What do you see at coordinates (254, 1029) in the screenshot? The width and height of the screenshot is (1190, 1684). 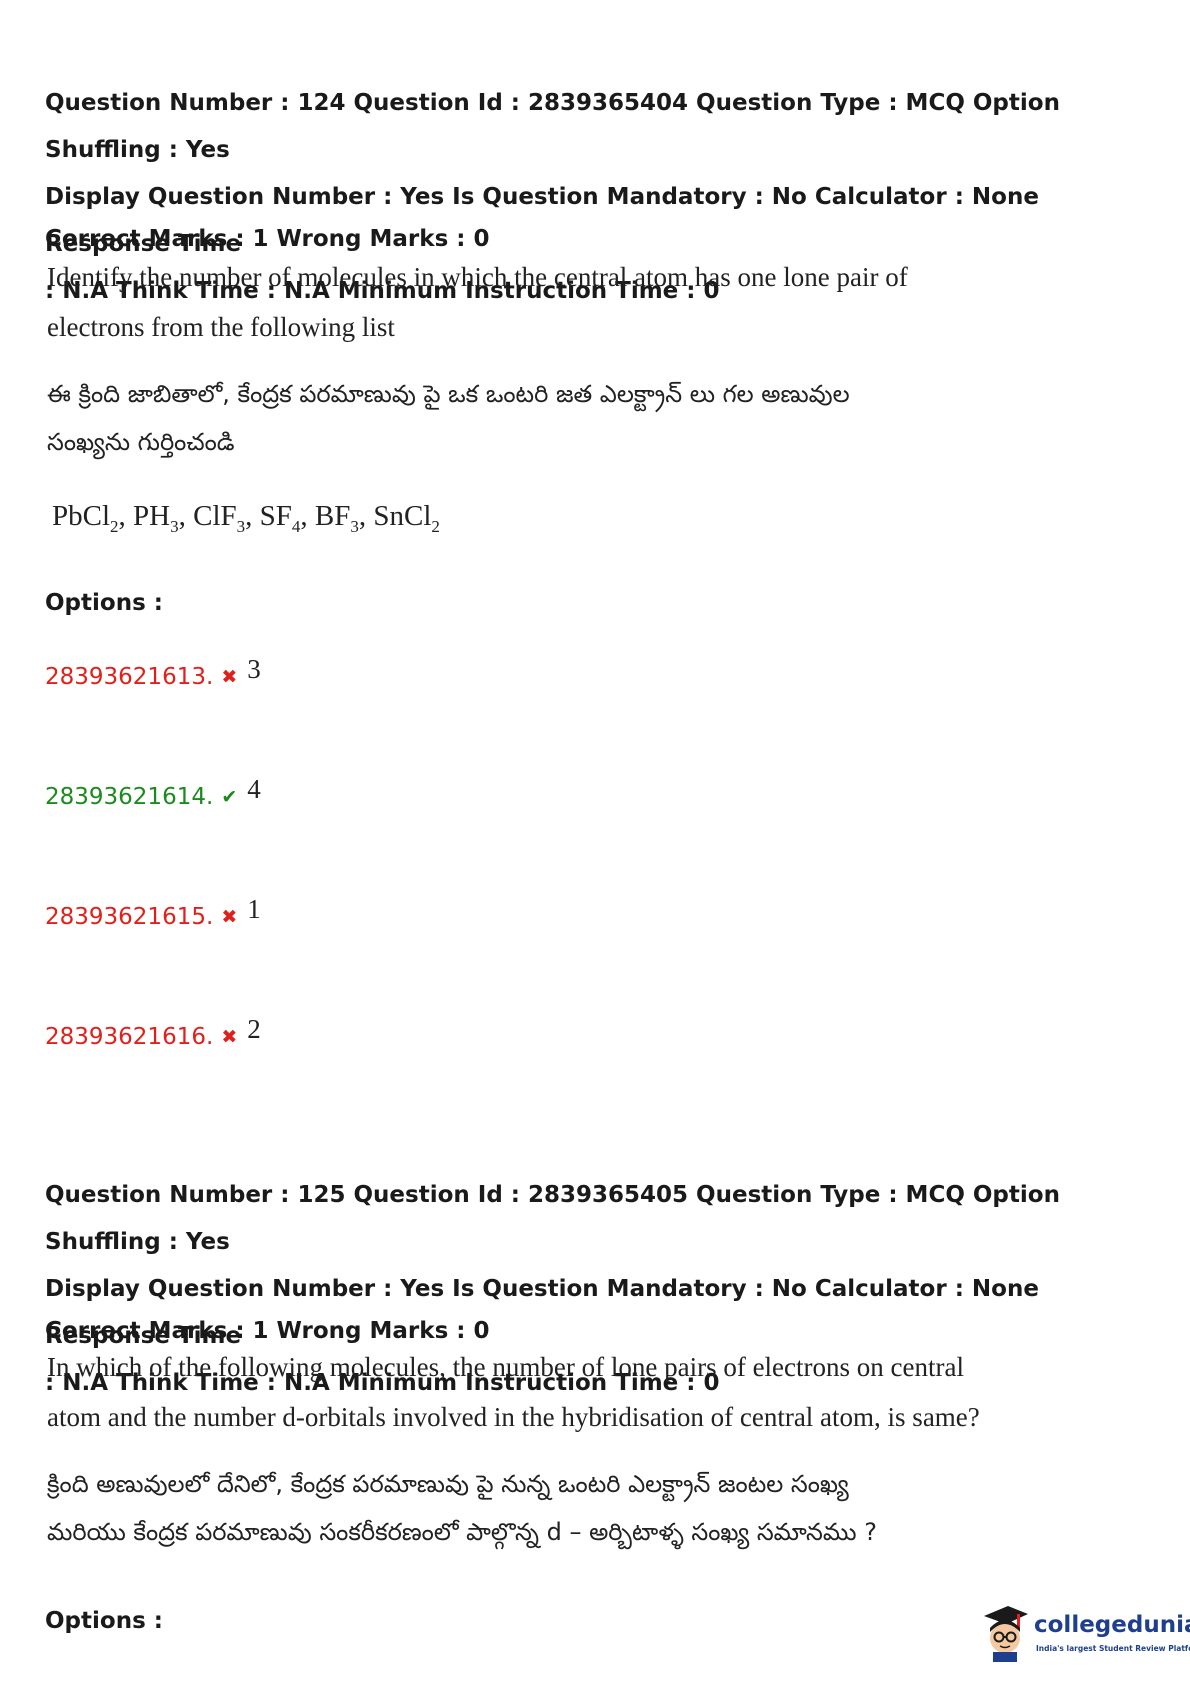 I see `option-value: 2` at bounding box center [254, 1029].